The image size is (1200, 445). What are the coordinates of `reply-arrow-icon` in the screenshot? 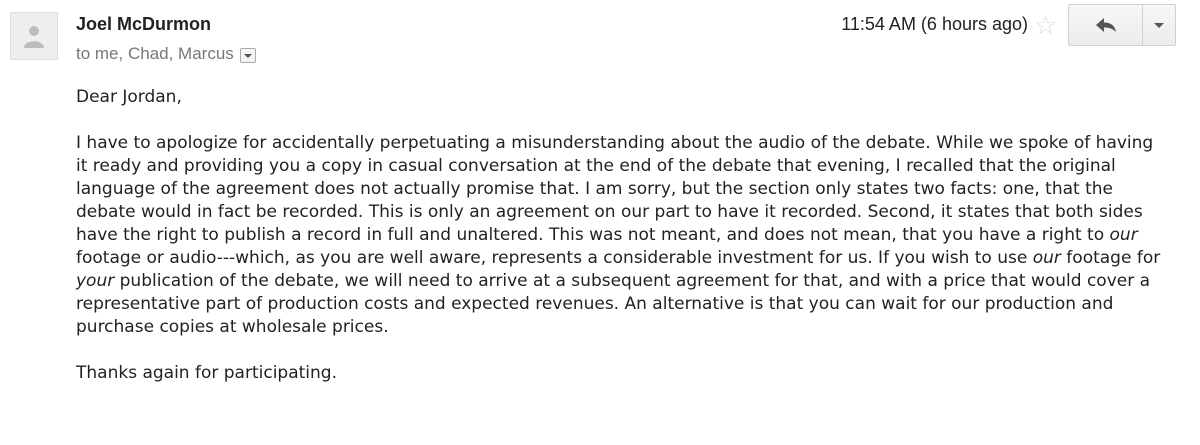 It's located at (1105, 25).